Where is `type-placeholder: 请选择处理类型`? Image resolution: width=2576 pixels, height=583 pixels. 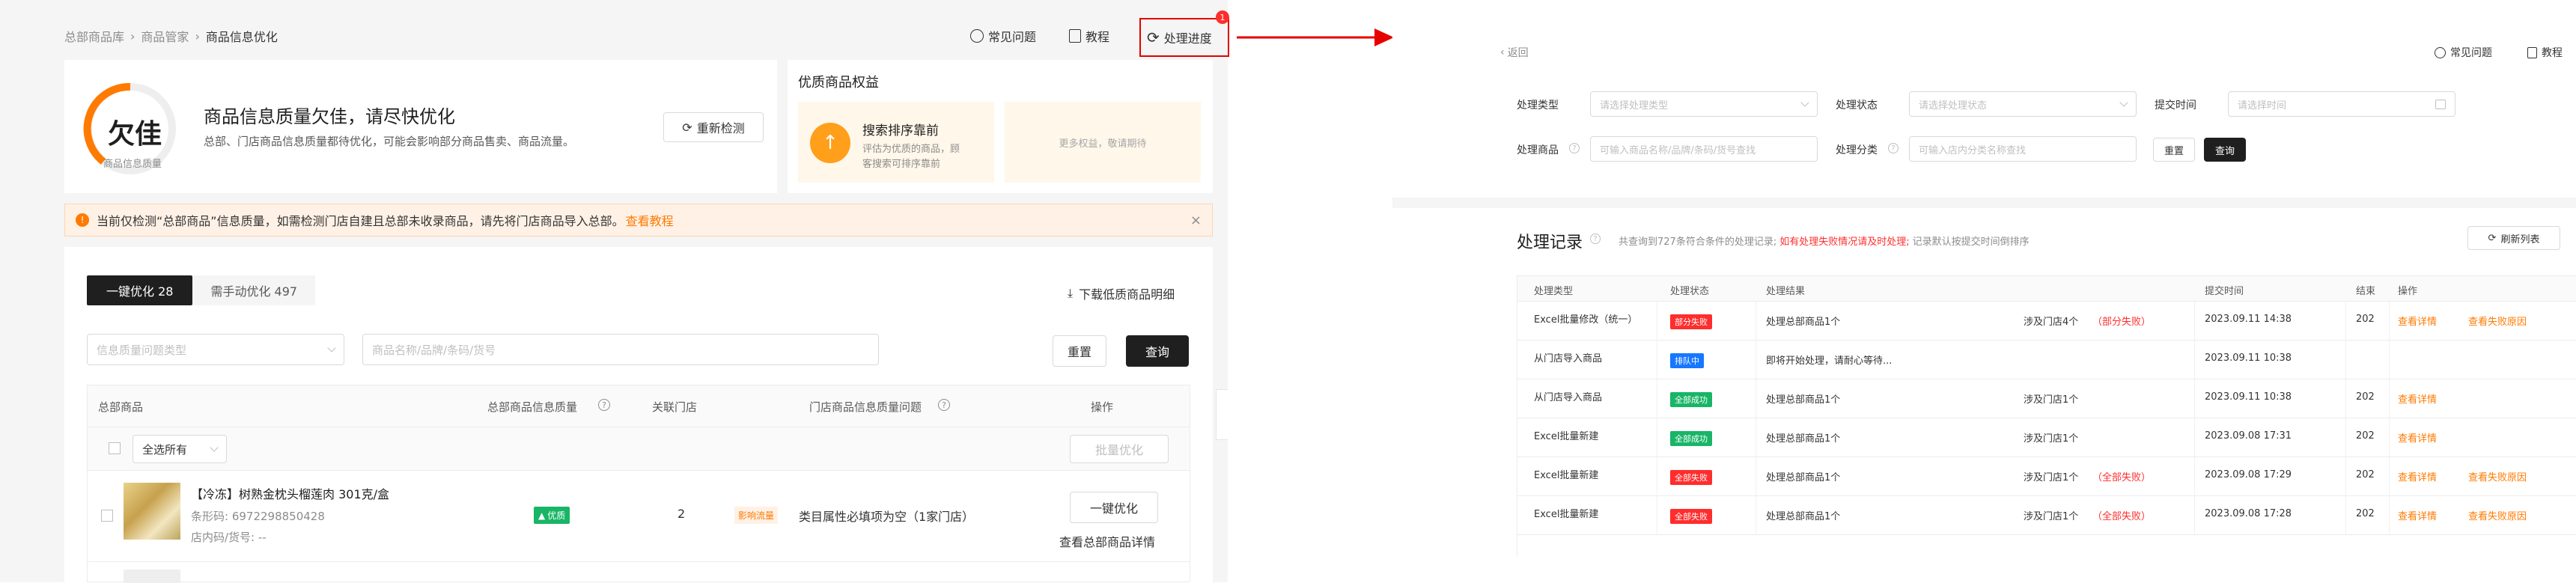
type-placeholder: 请选择处理类型 is located at coordinates (1634, 106).